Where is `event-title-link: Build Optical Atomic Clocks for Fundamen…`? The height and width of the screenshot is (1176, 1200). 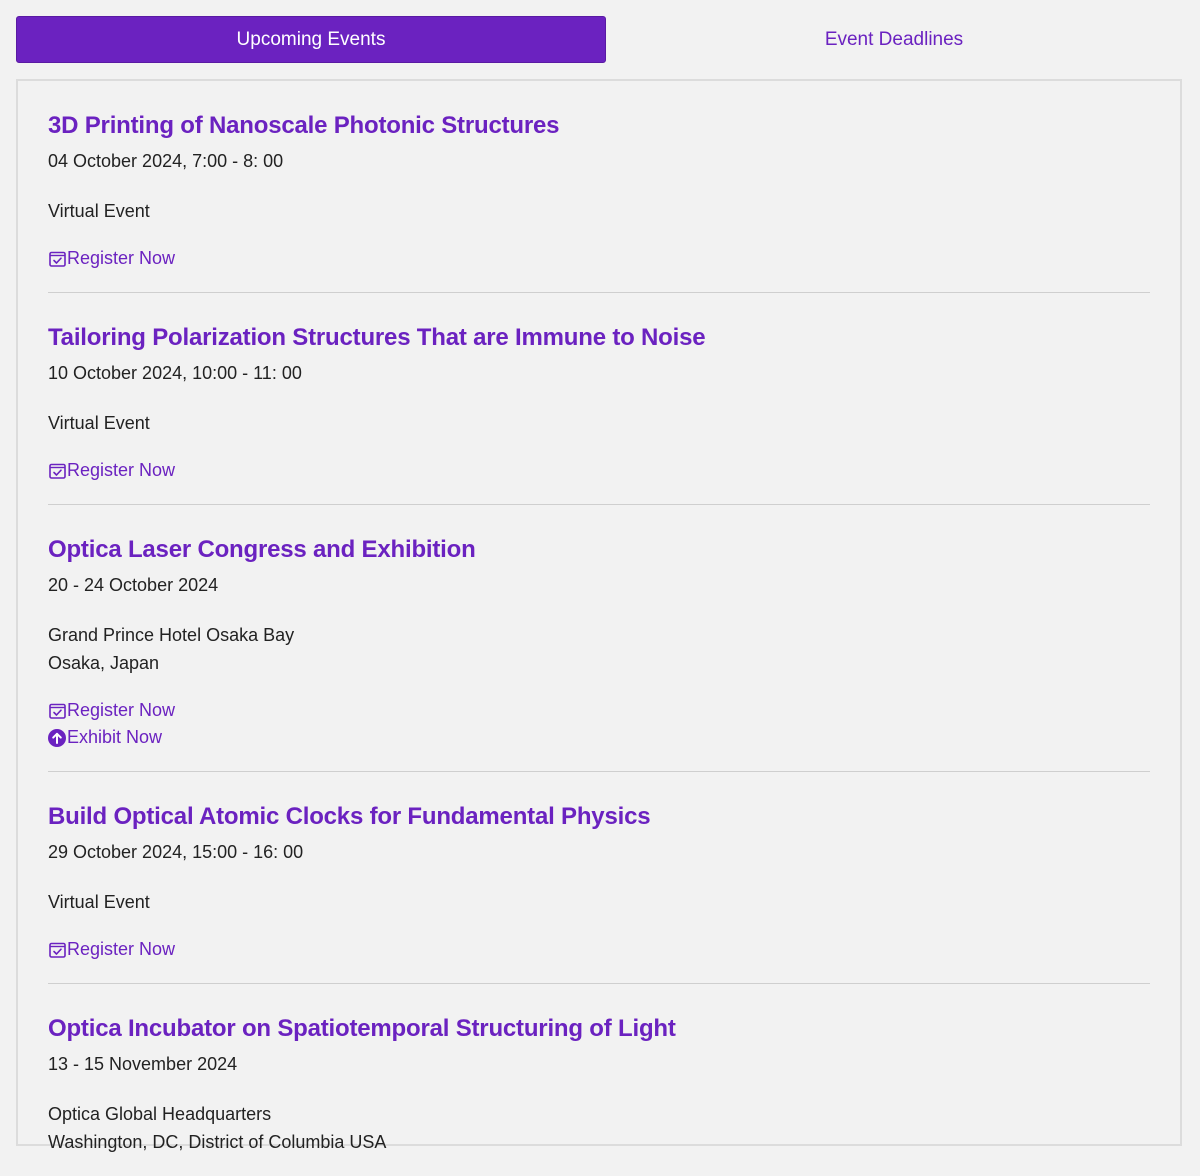 event-title-link: Build Optical Atomic Clocks for Fundamen… is located at coordinates (599, 817).